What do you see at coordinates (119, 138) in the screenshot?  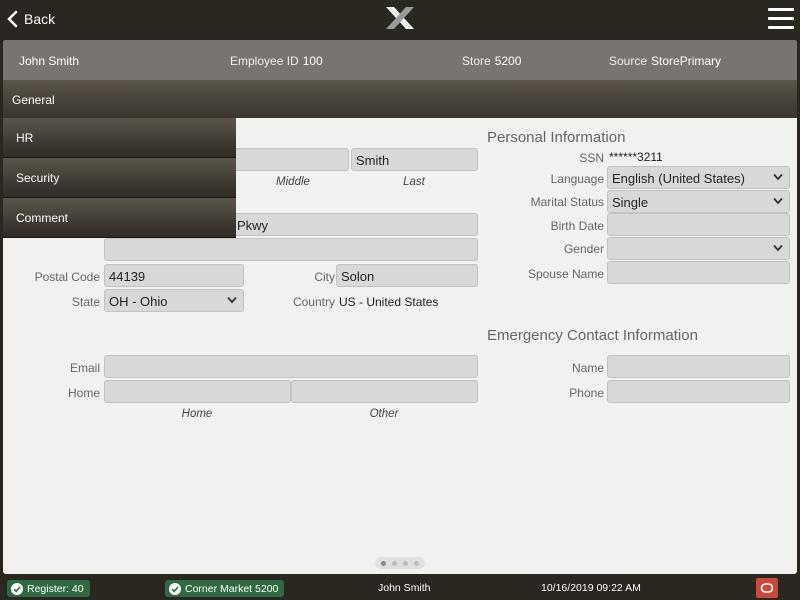 I see `tab-hr: HR` at bounding box center [119, 138].